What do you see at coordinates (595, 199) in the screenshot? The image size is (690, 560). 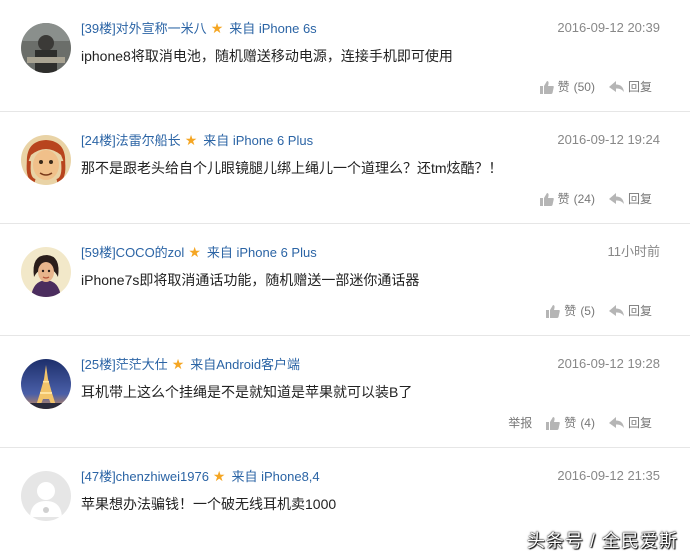 I see `comment-actions: 赞 (24) 回复` at bounding box center [595, 199].